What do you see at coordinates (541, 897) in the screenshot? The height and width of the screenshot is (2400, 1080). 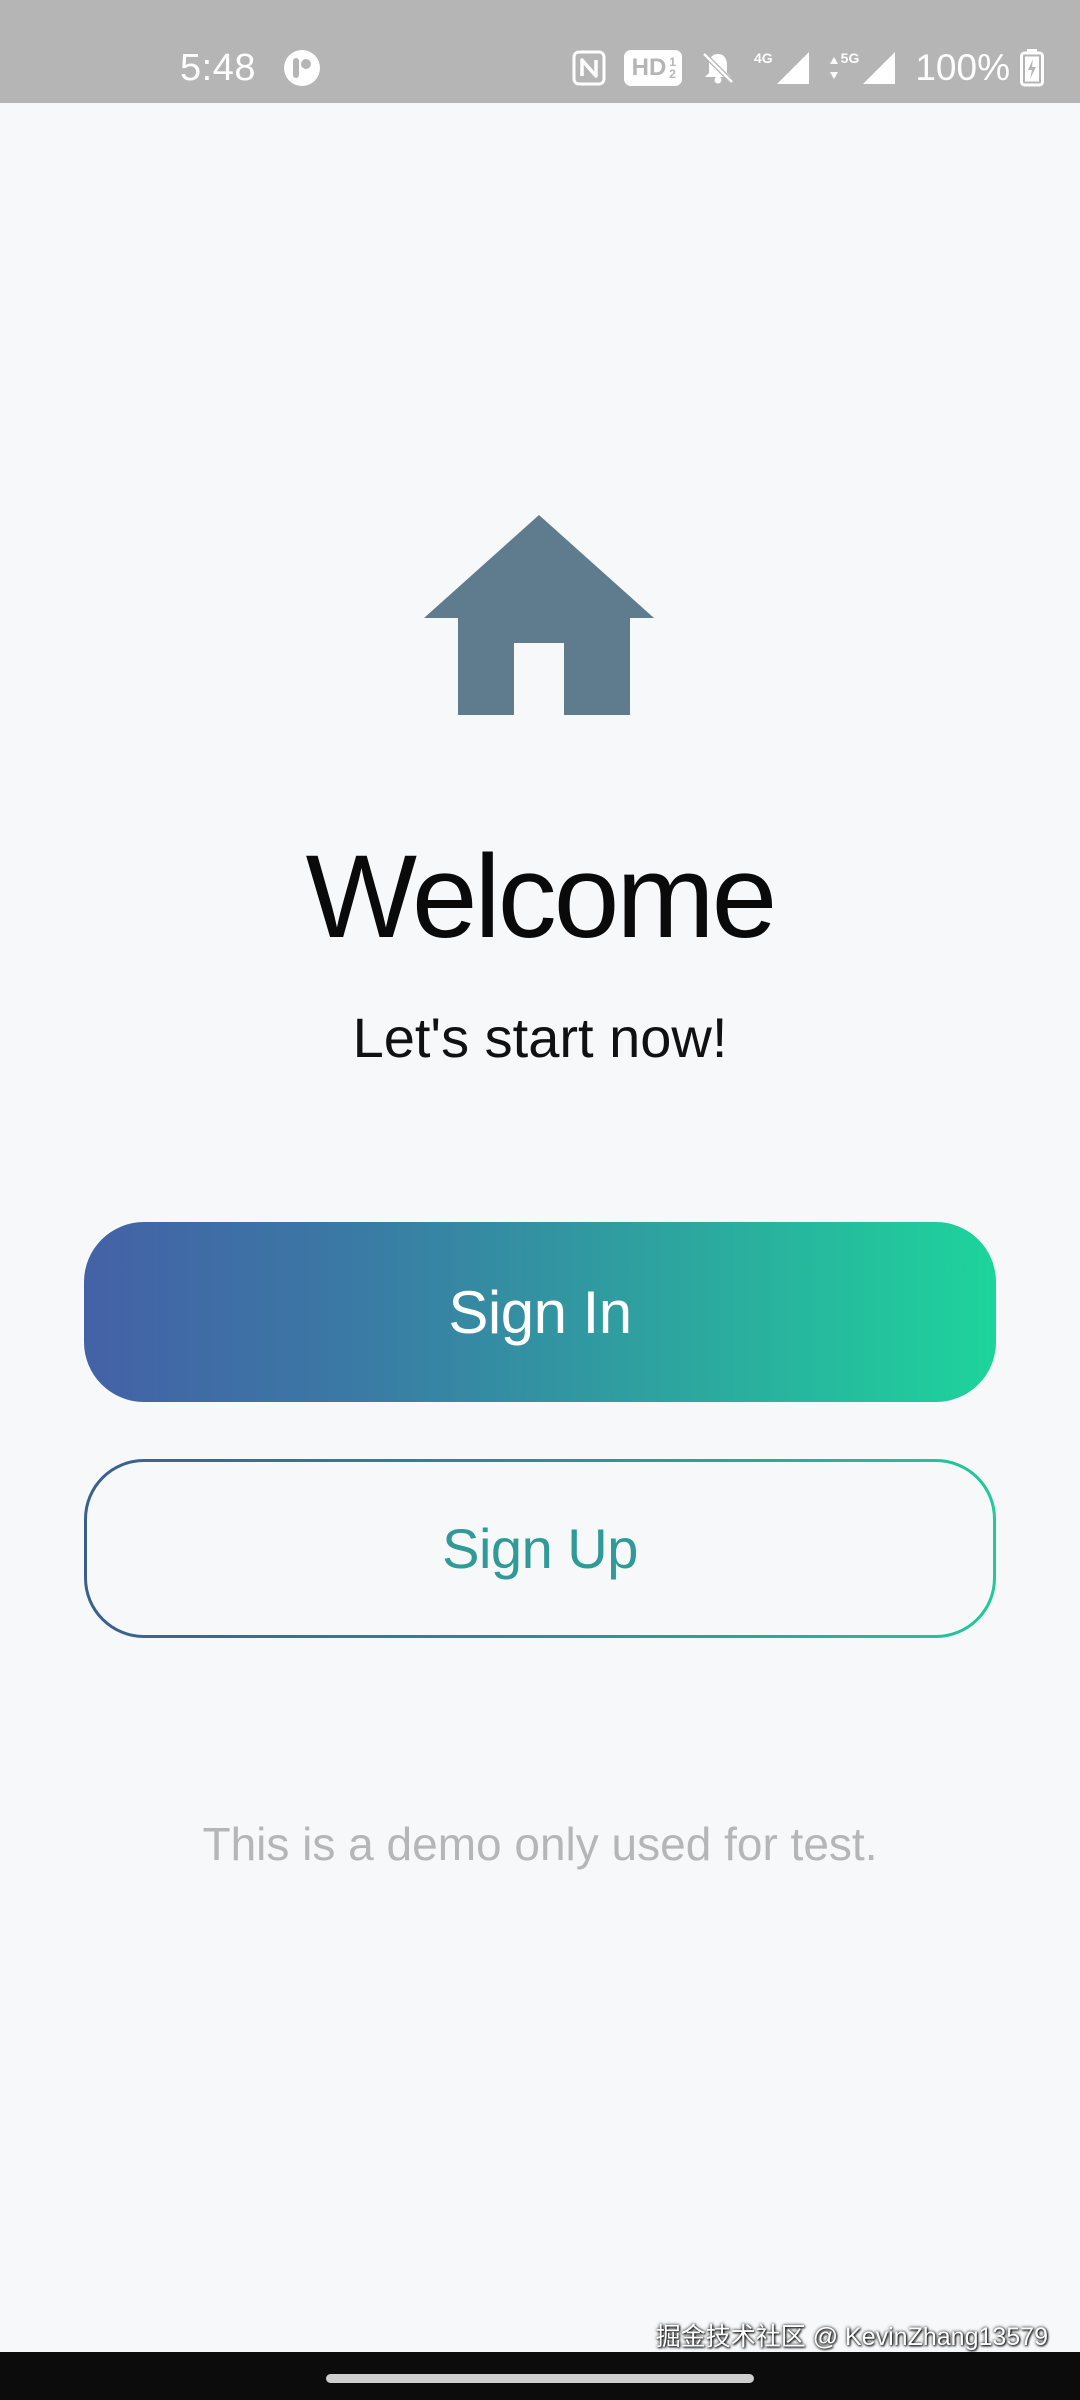 I see `welcome-title: Welcome` at bounding box center [541, 897].